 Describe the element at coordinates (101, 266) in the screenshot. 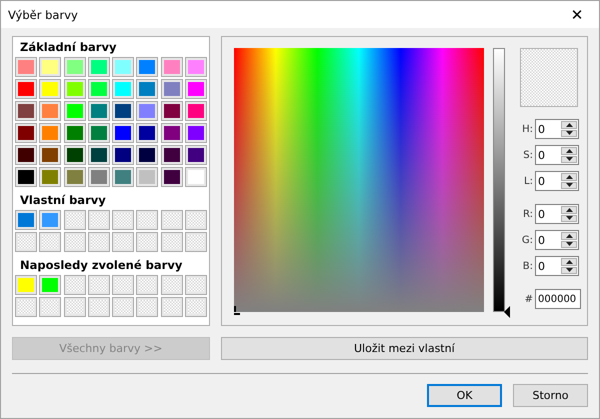

I see `section-heading: Naposledy zvolené barvy` at that location.